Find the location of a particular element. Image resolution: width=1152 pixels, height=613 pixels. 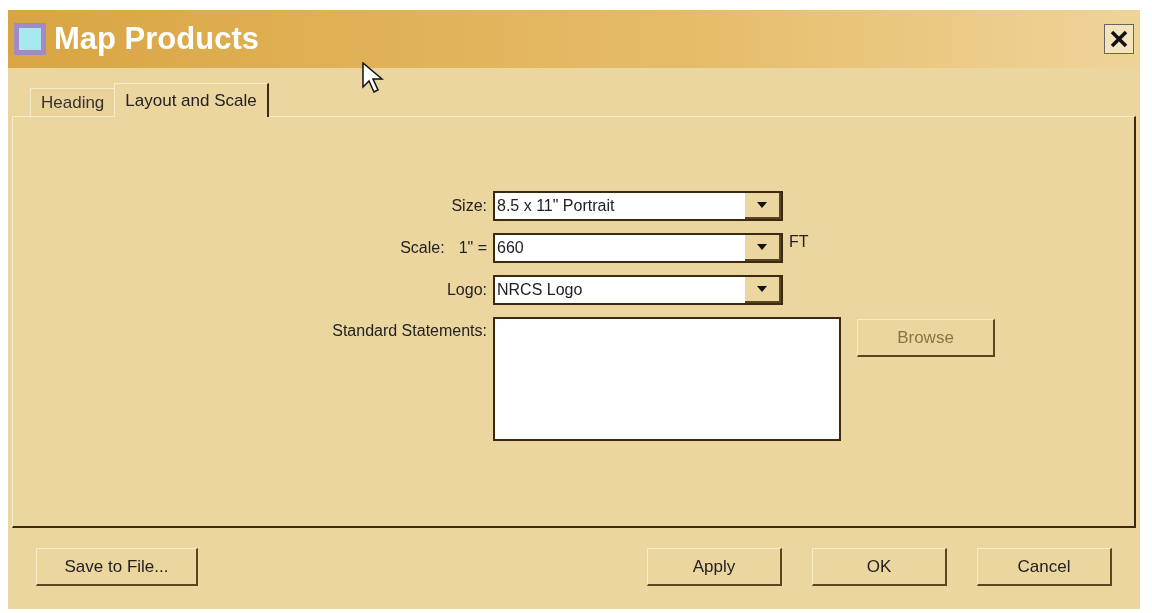

unit-label: FT is located at coordinates (799, 241).